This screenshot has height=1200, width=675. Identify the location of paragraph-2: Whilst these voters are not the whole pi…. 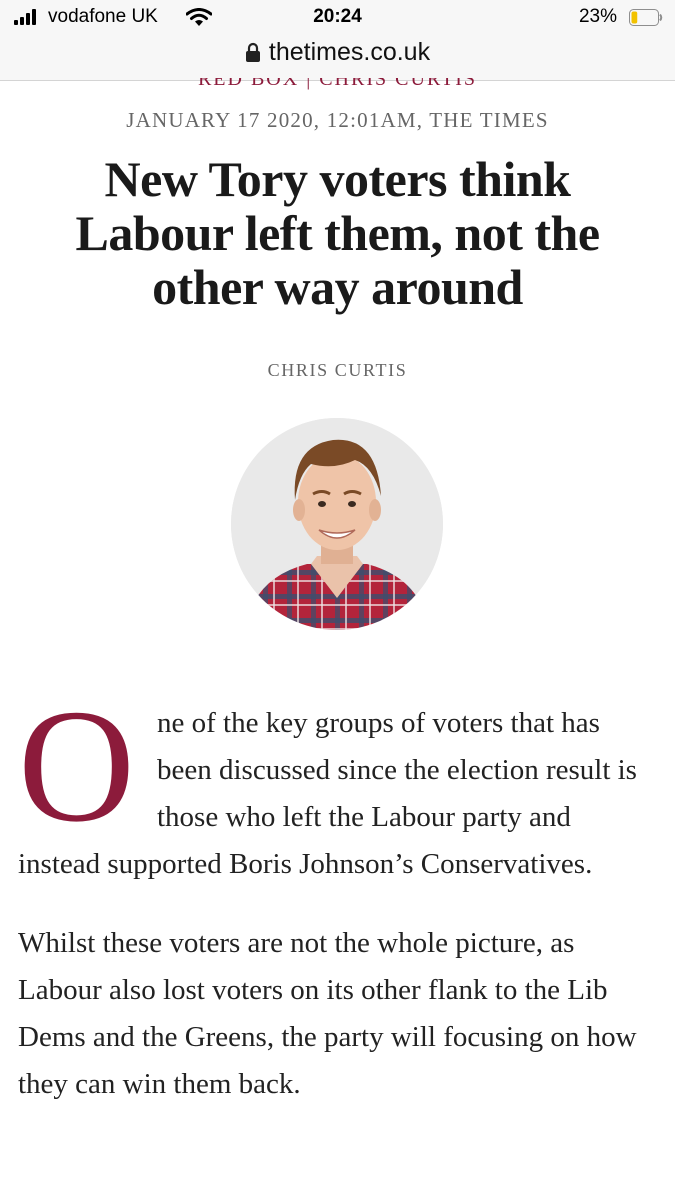
(327, 1013).